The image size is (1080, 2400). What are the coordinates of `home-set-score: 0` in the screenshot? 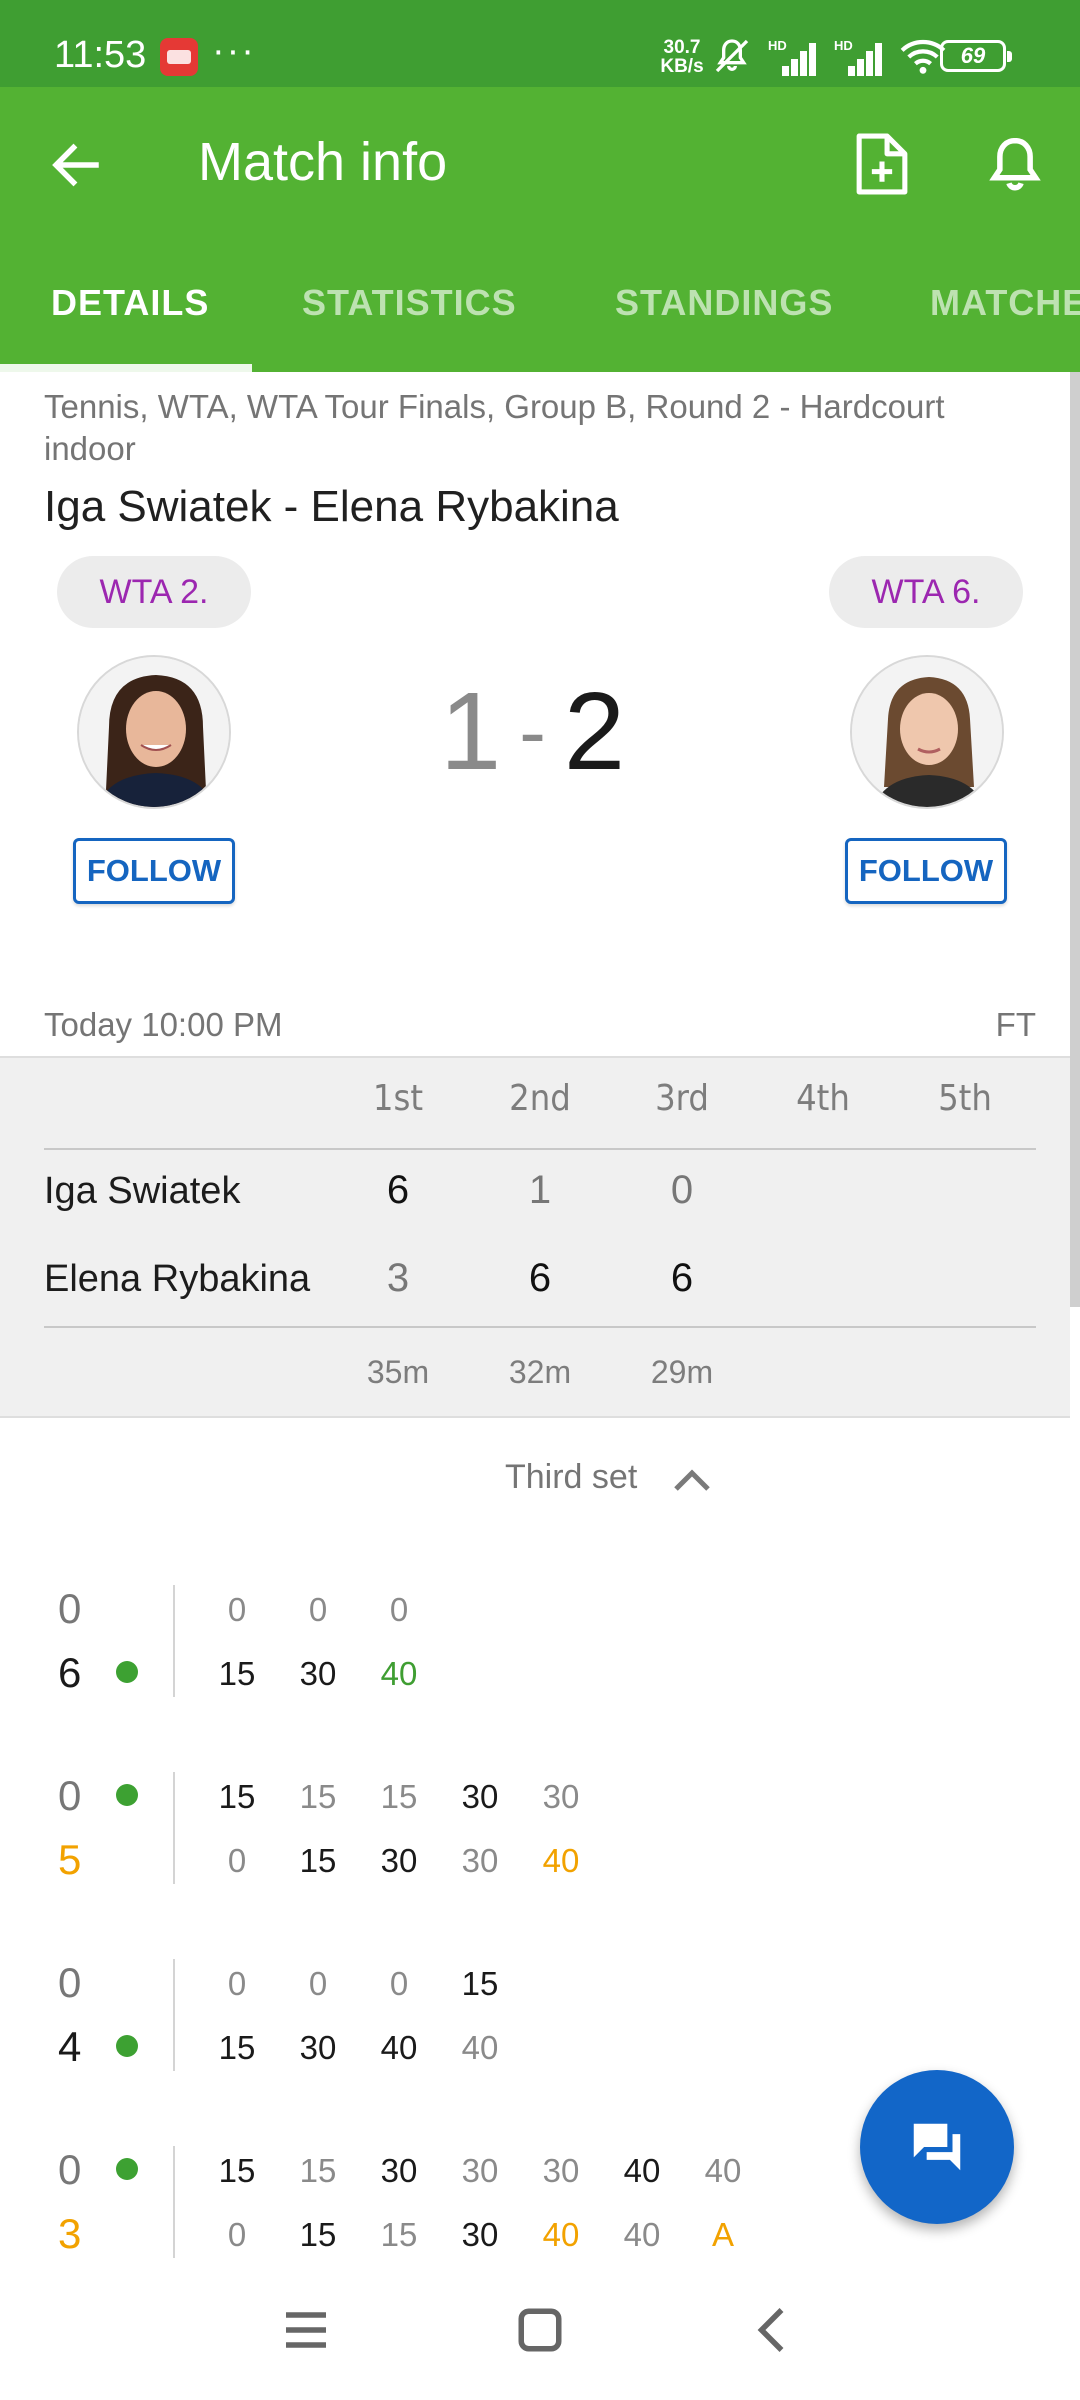 It's located at (682, 1190).